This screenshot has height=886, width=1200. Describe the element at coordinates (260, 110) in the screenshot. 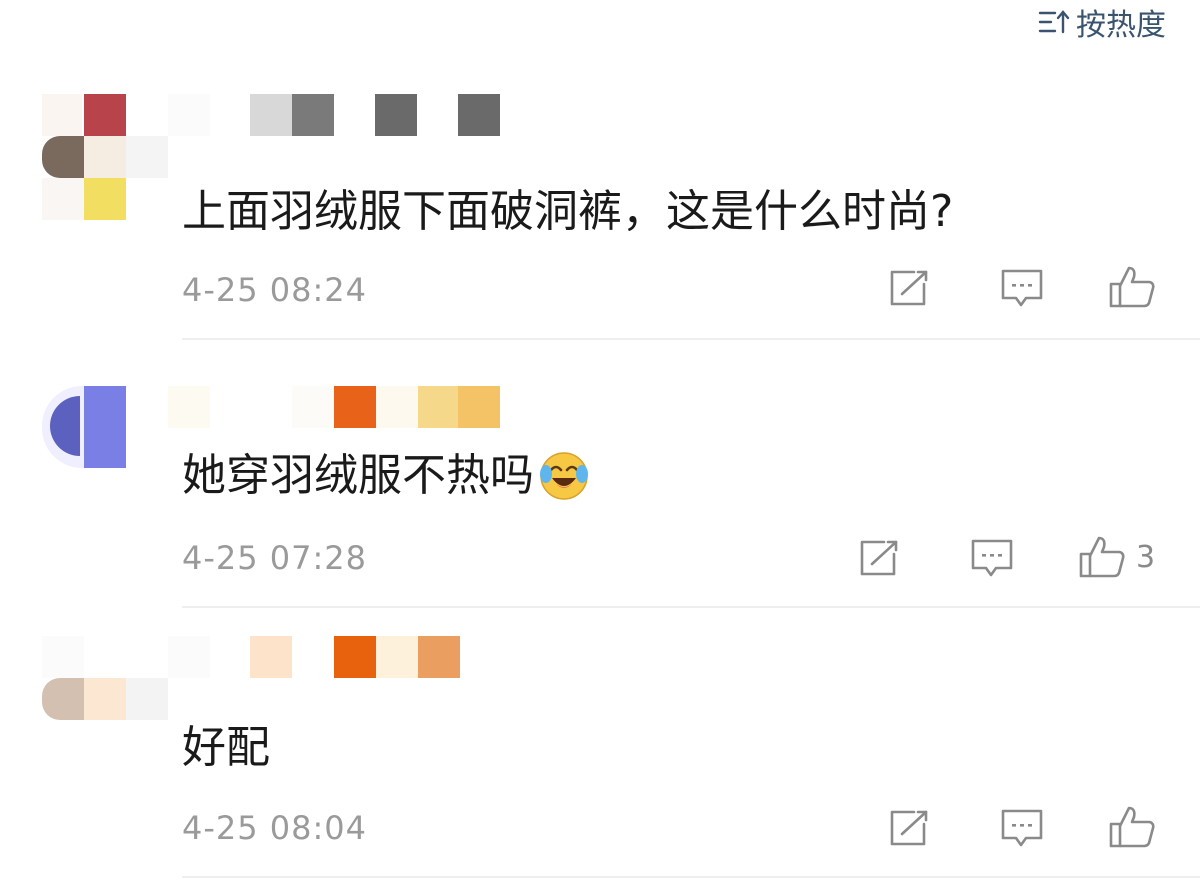

I see `censored-avatar-and-username` at that location.